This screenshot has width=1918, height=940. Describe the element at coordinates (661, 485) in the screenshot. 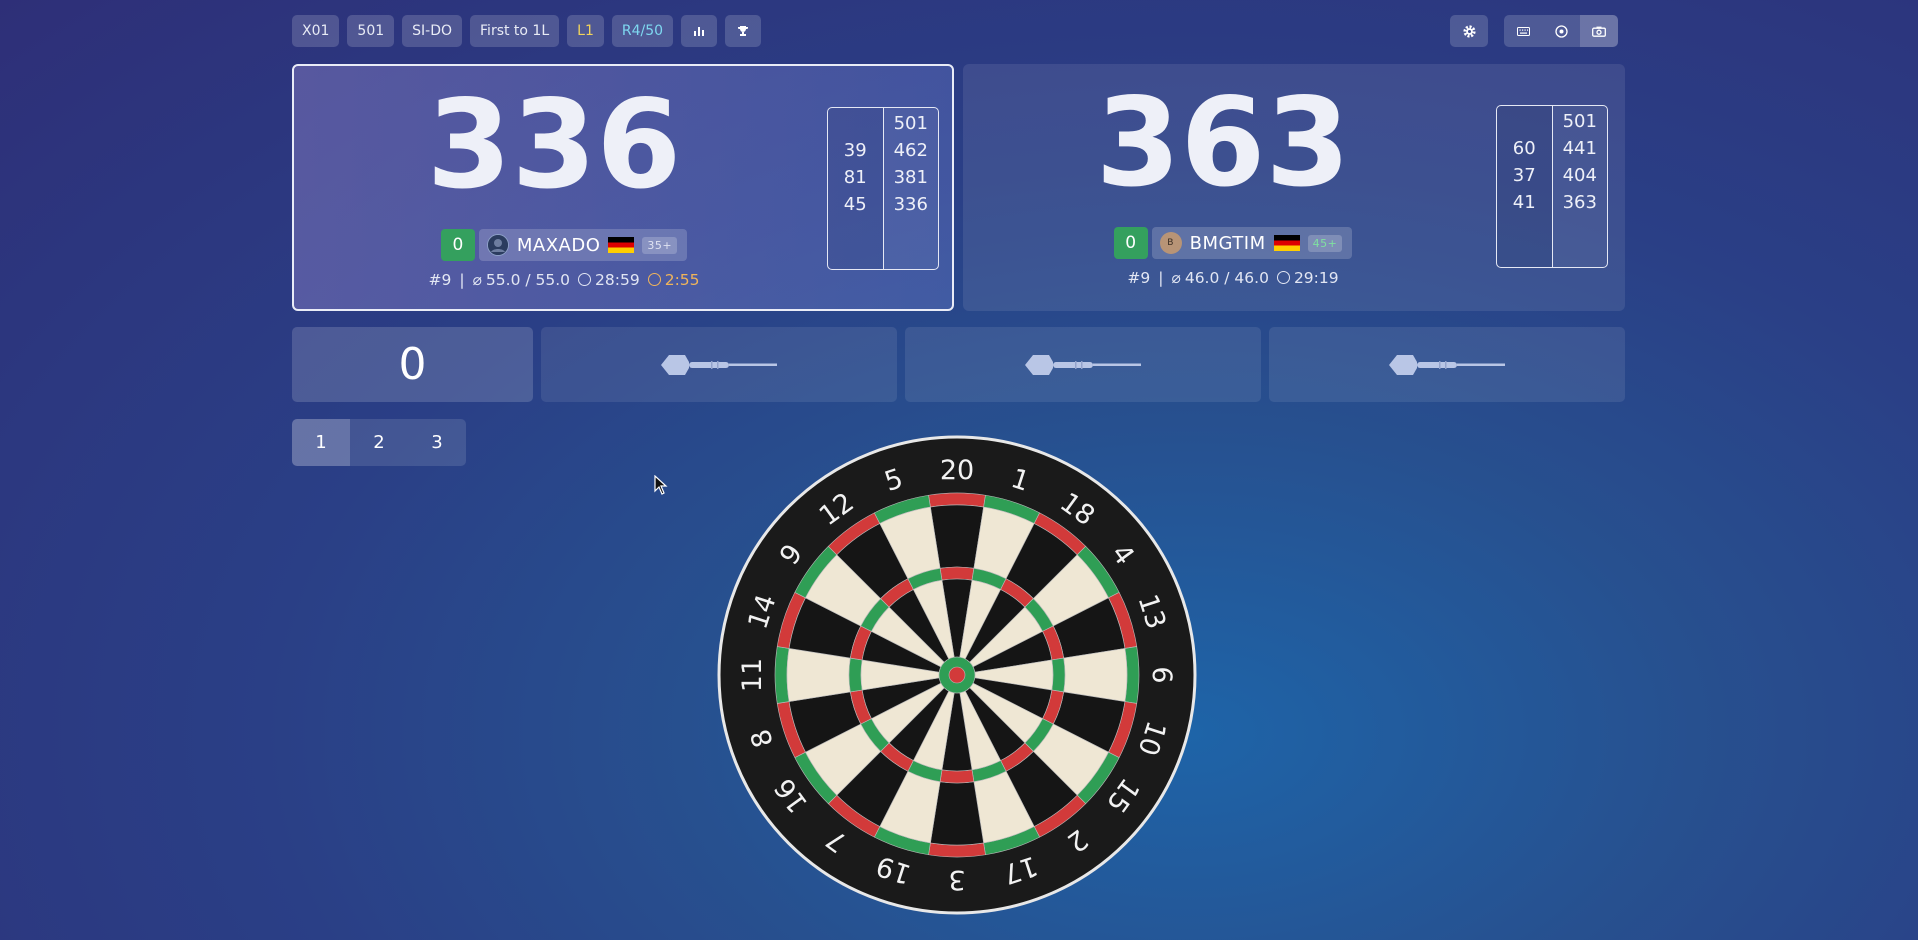

I see `mouse-cursor-icon` at that location.